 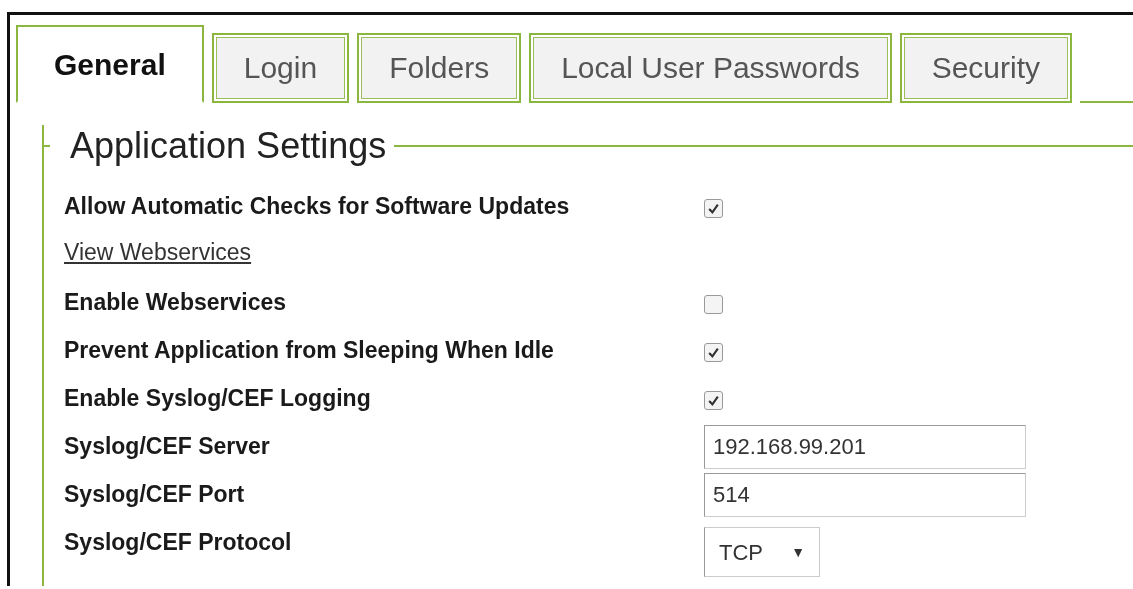 What do you see at coordinates (710, 68) in the screenshot?
I see `tab: Local User Passwords` at bounding box center [710, 68].